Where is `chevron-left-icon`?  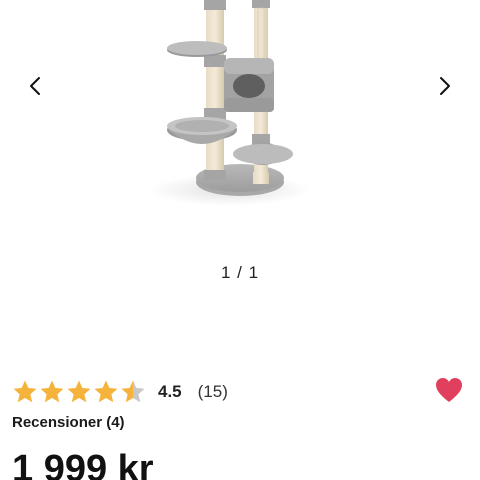 chevron-left-icon is located at coordinates (35, 86).